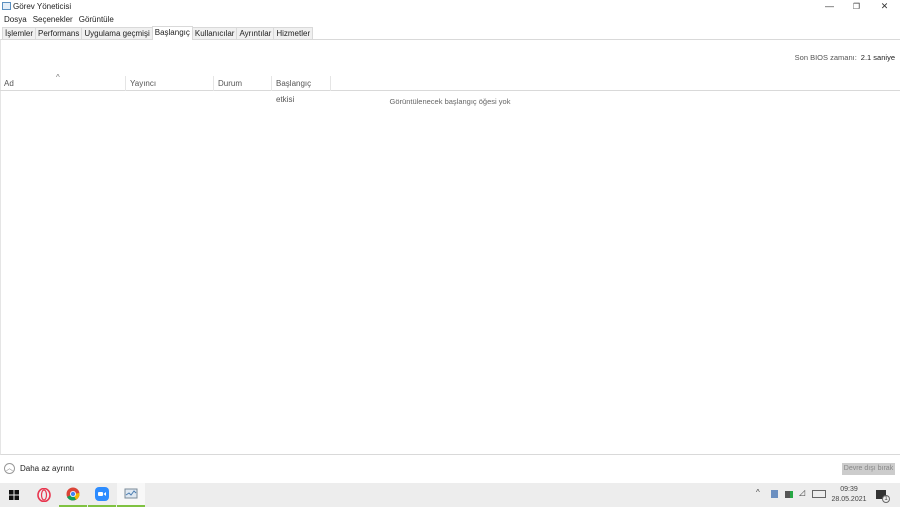 The height and width of the screenshot is (507, 900). Describe the element at coordinates (849, 489) in the screenshot. I see `clock-time: 09:39` at that location.